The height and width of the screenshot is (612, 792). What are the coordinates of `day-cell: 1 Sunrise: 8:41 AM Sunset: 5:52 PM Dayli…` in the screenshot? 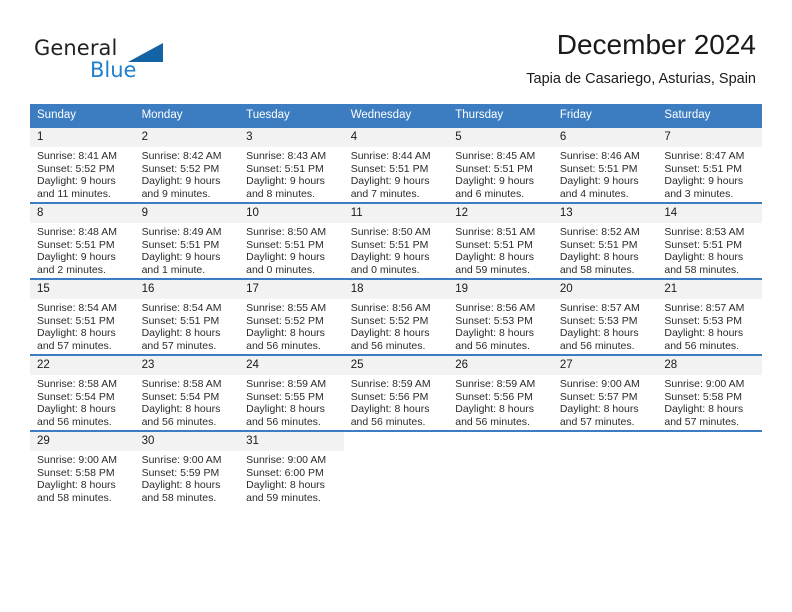 It's located at (82, 164).